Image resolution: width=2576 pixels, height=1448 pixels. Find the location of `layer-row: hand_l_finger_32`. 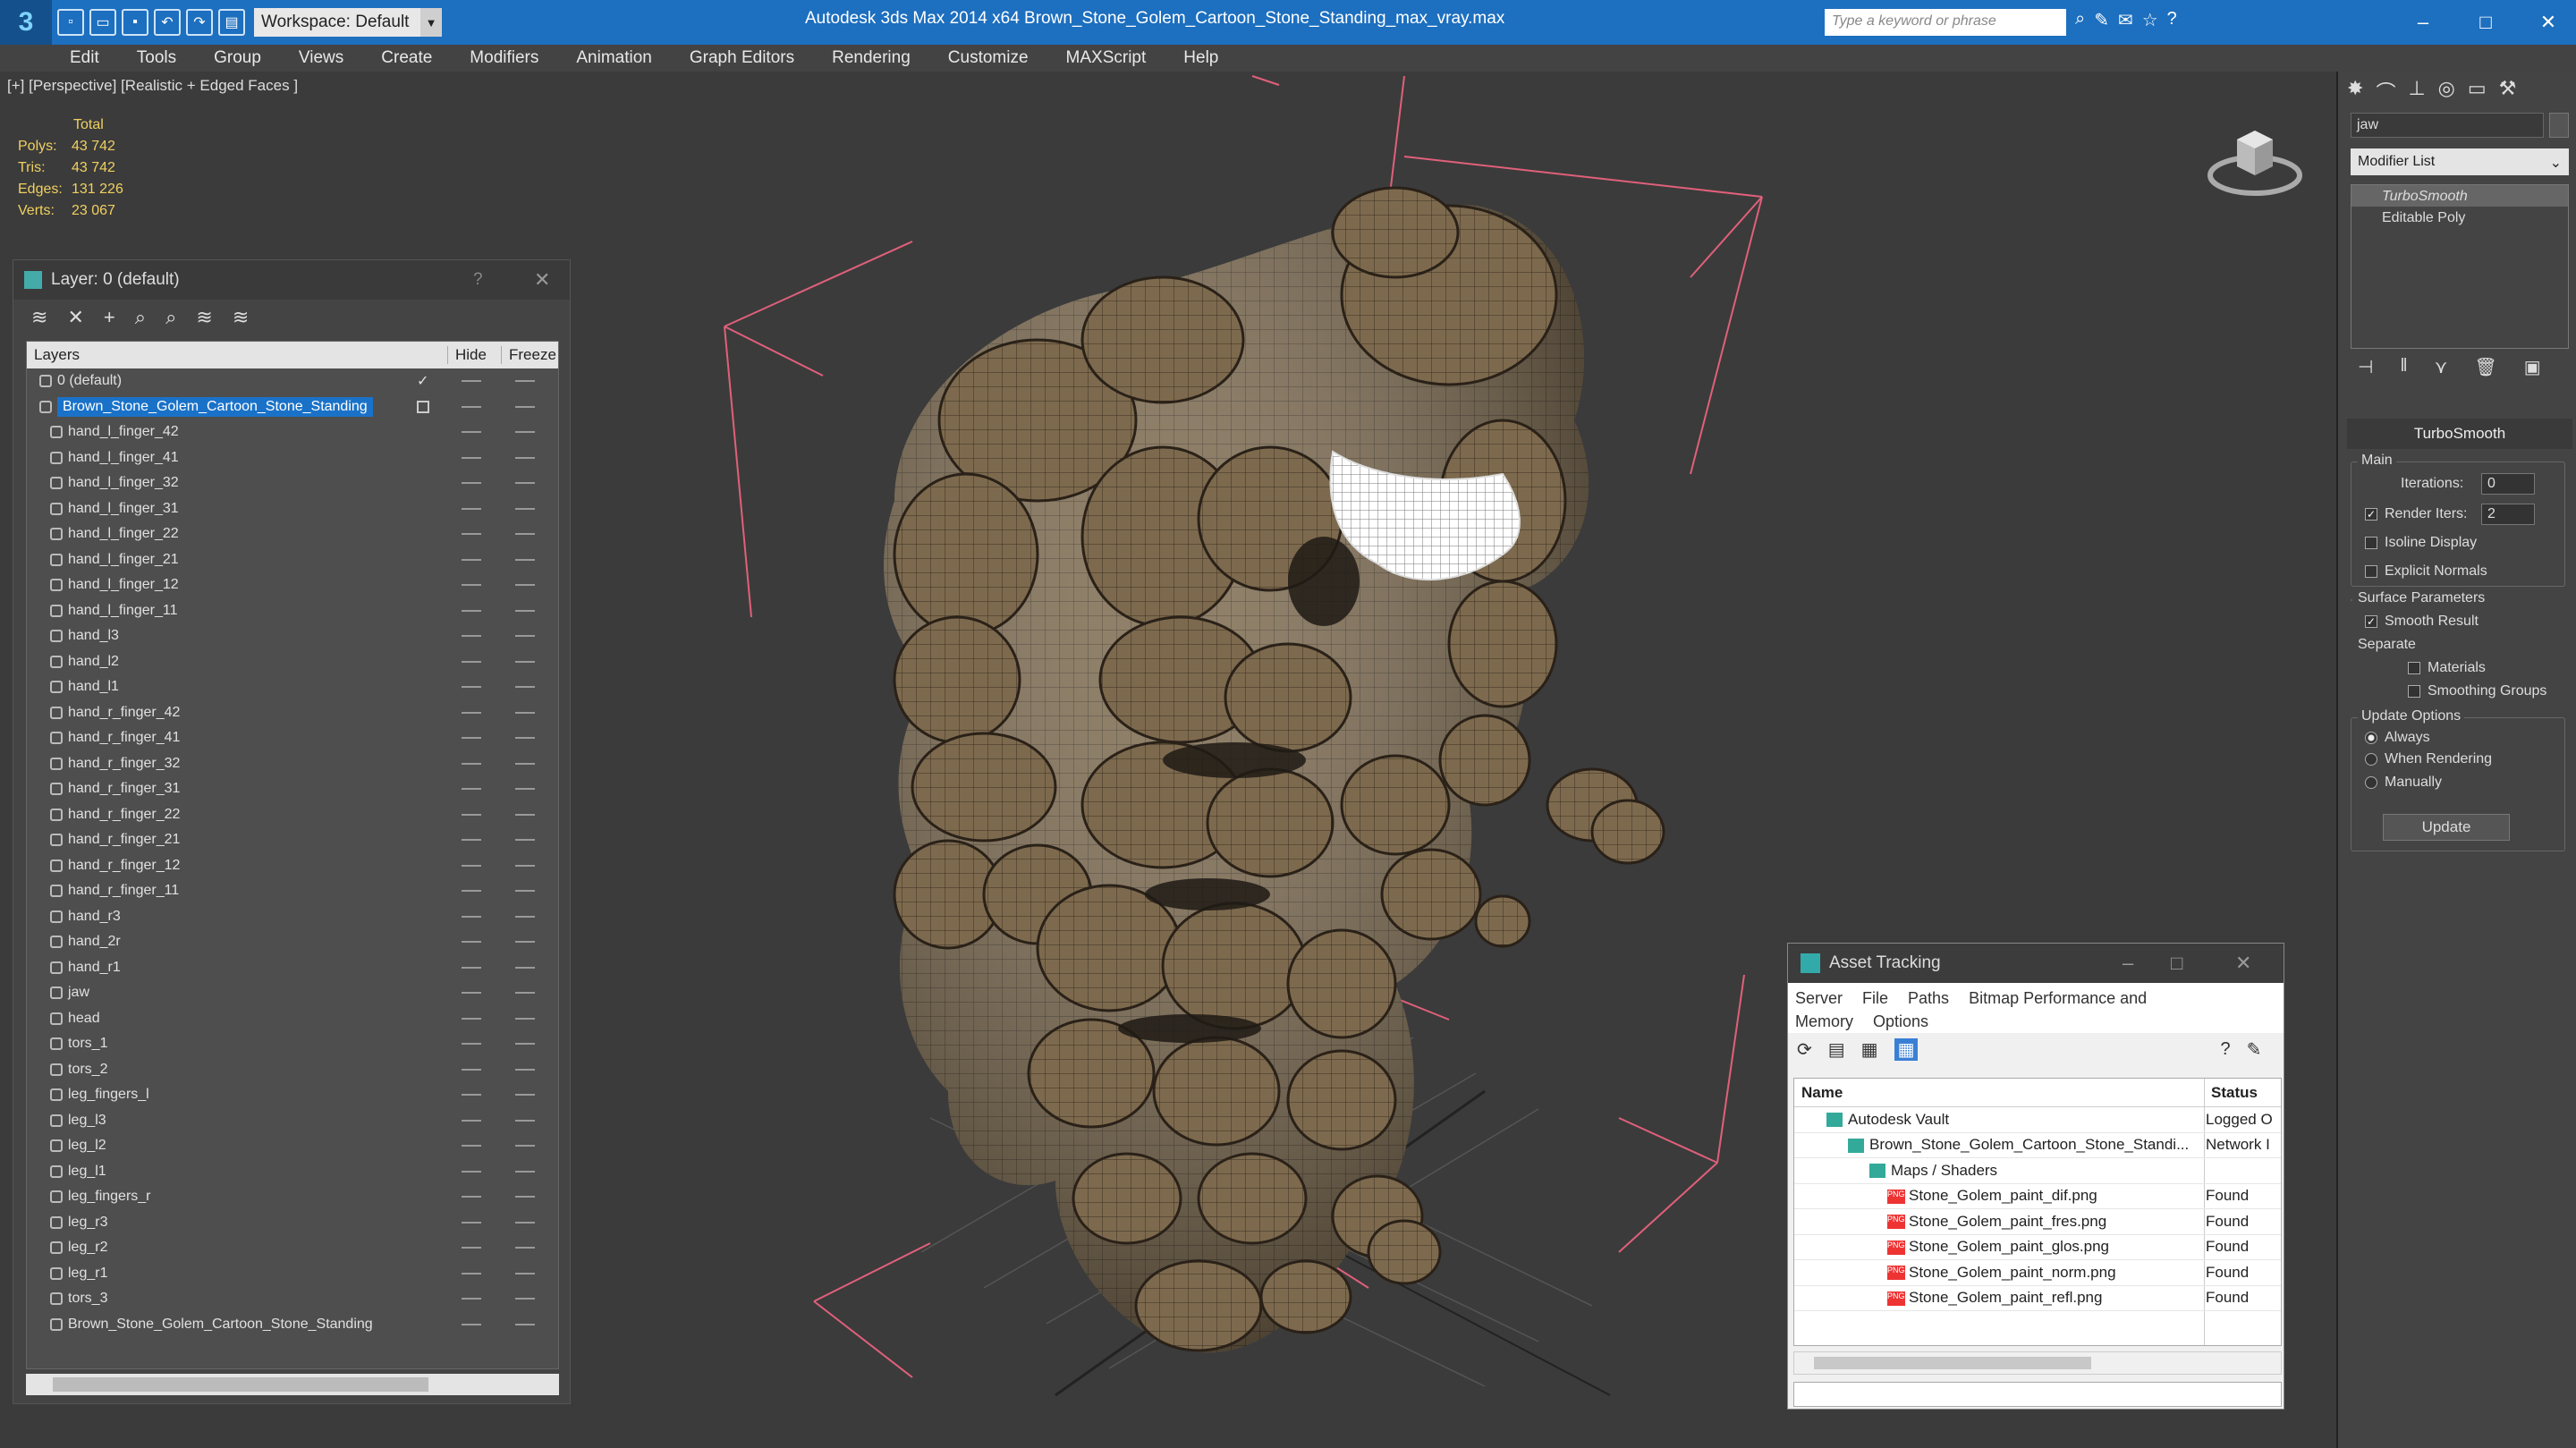

layer-row: hand_l_finger_32 is located at coordinates (292, 483).